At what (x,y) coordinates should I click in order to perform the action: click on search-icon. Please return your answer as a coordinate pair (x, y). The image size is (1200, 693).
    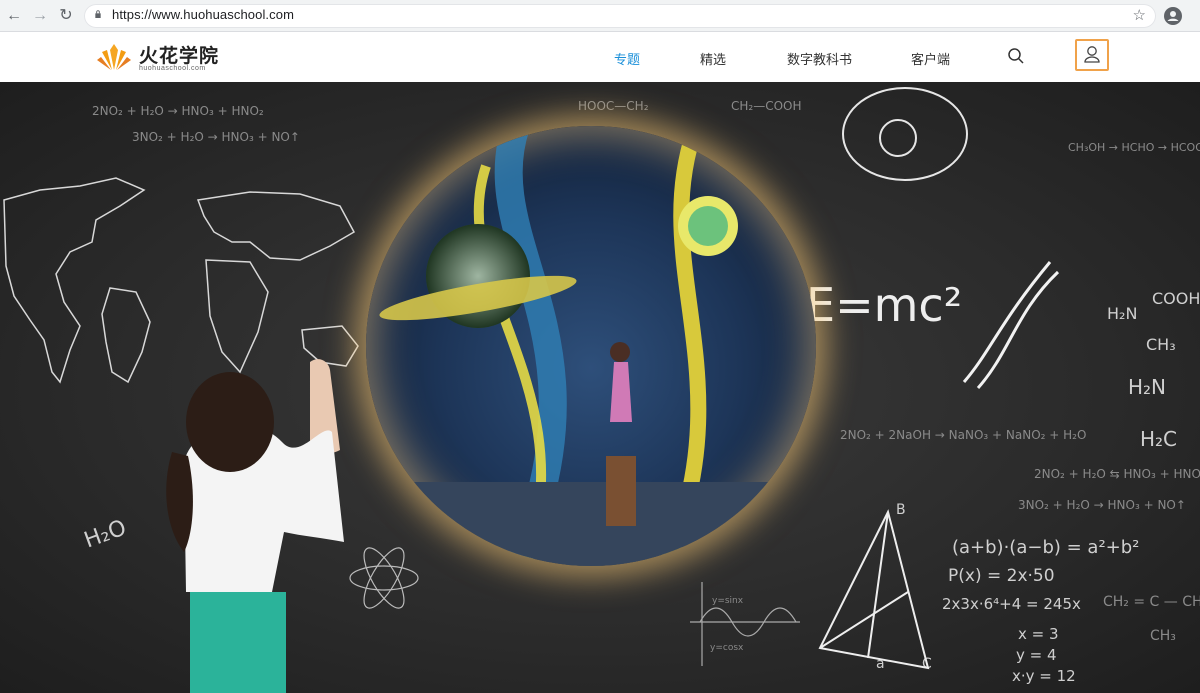
    Looking at the image, I should click on (1016, 56).